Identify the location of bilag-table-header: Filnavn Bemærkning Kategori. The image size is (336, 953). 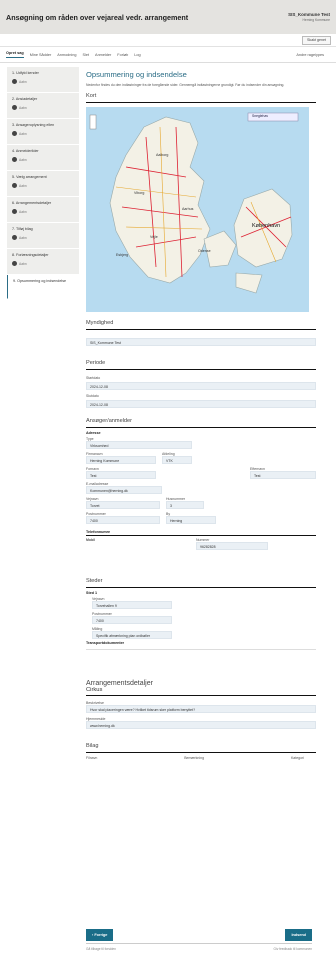
(201, 758).